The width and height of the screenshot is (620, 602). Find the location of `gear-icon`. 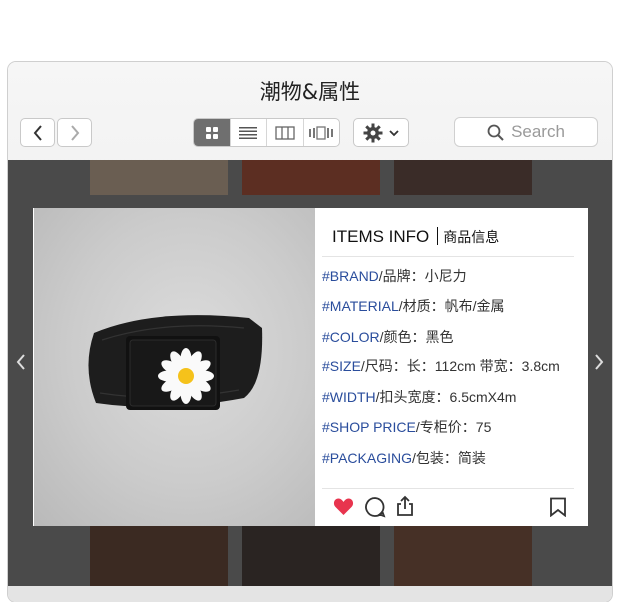

gear-icon is located at coordinates (373, 132).